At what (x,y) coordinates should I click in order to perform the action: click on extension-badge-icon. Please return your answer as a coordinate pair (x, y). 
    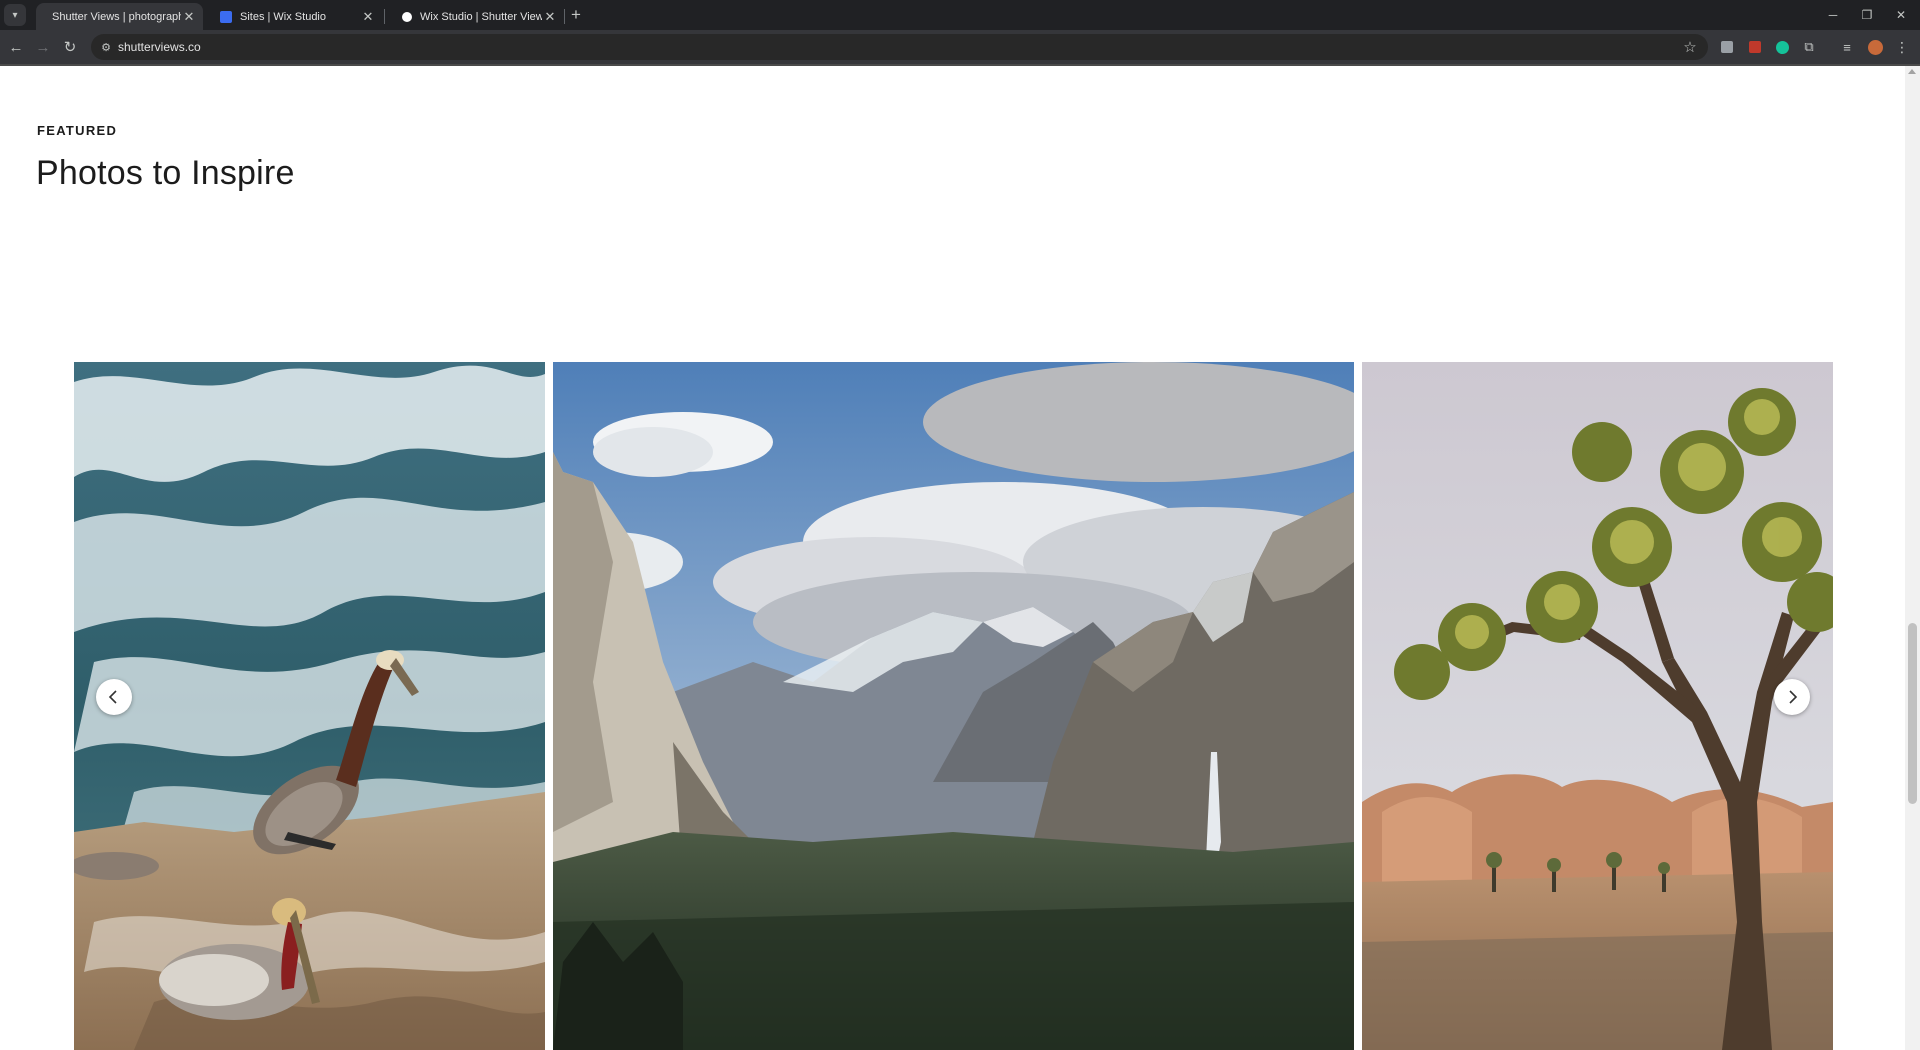
    Looking at the image, I should click on (1755, 47).